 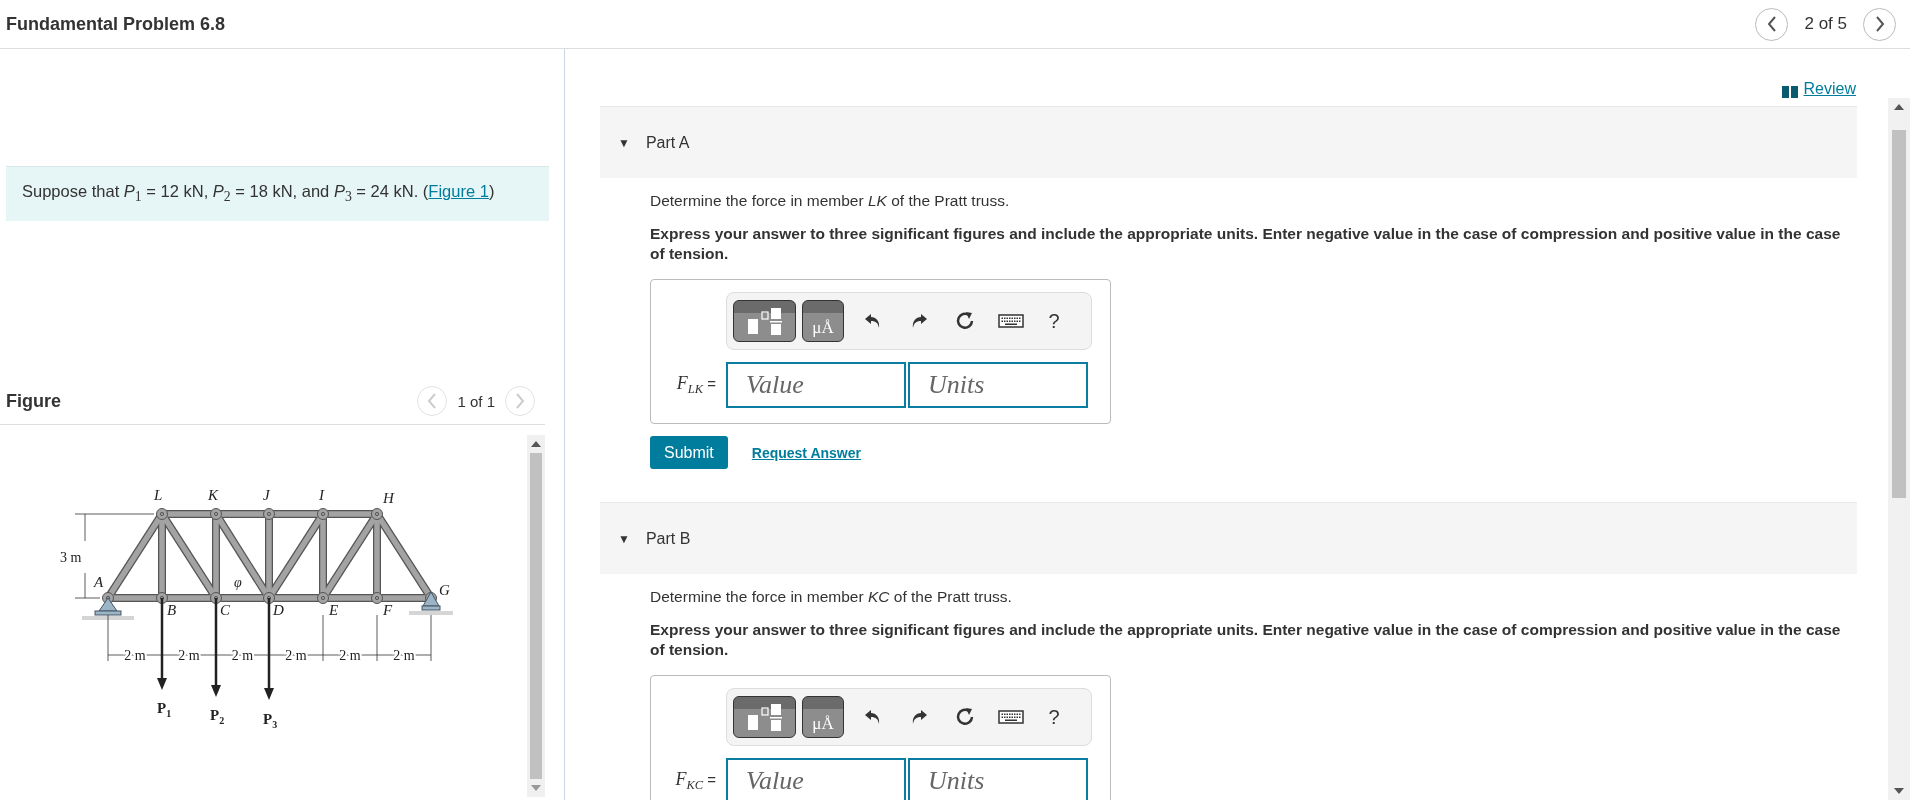 I want to click on node-label: B, so click(x=172, y=610).